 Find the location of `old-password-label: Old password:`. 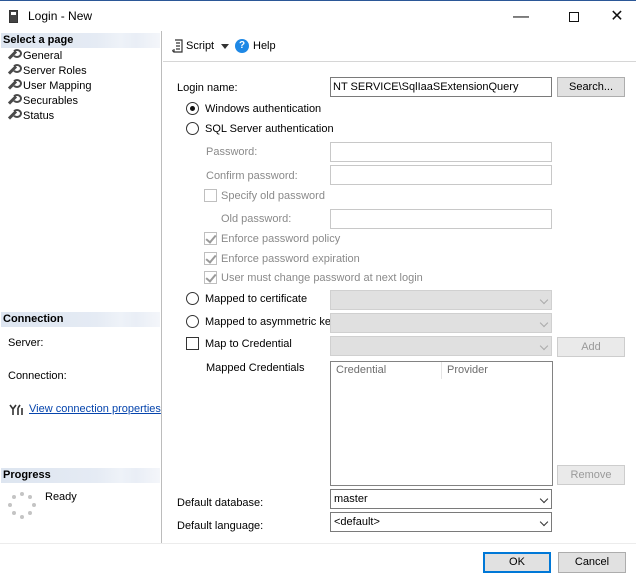

old-password-label: Old password: is located at coordinates (256, 219).